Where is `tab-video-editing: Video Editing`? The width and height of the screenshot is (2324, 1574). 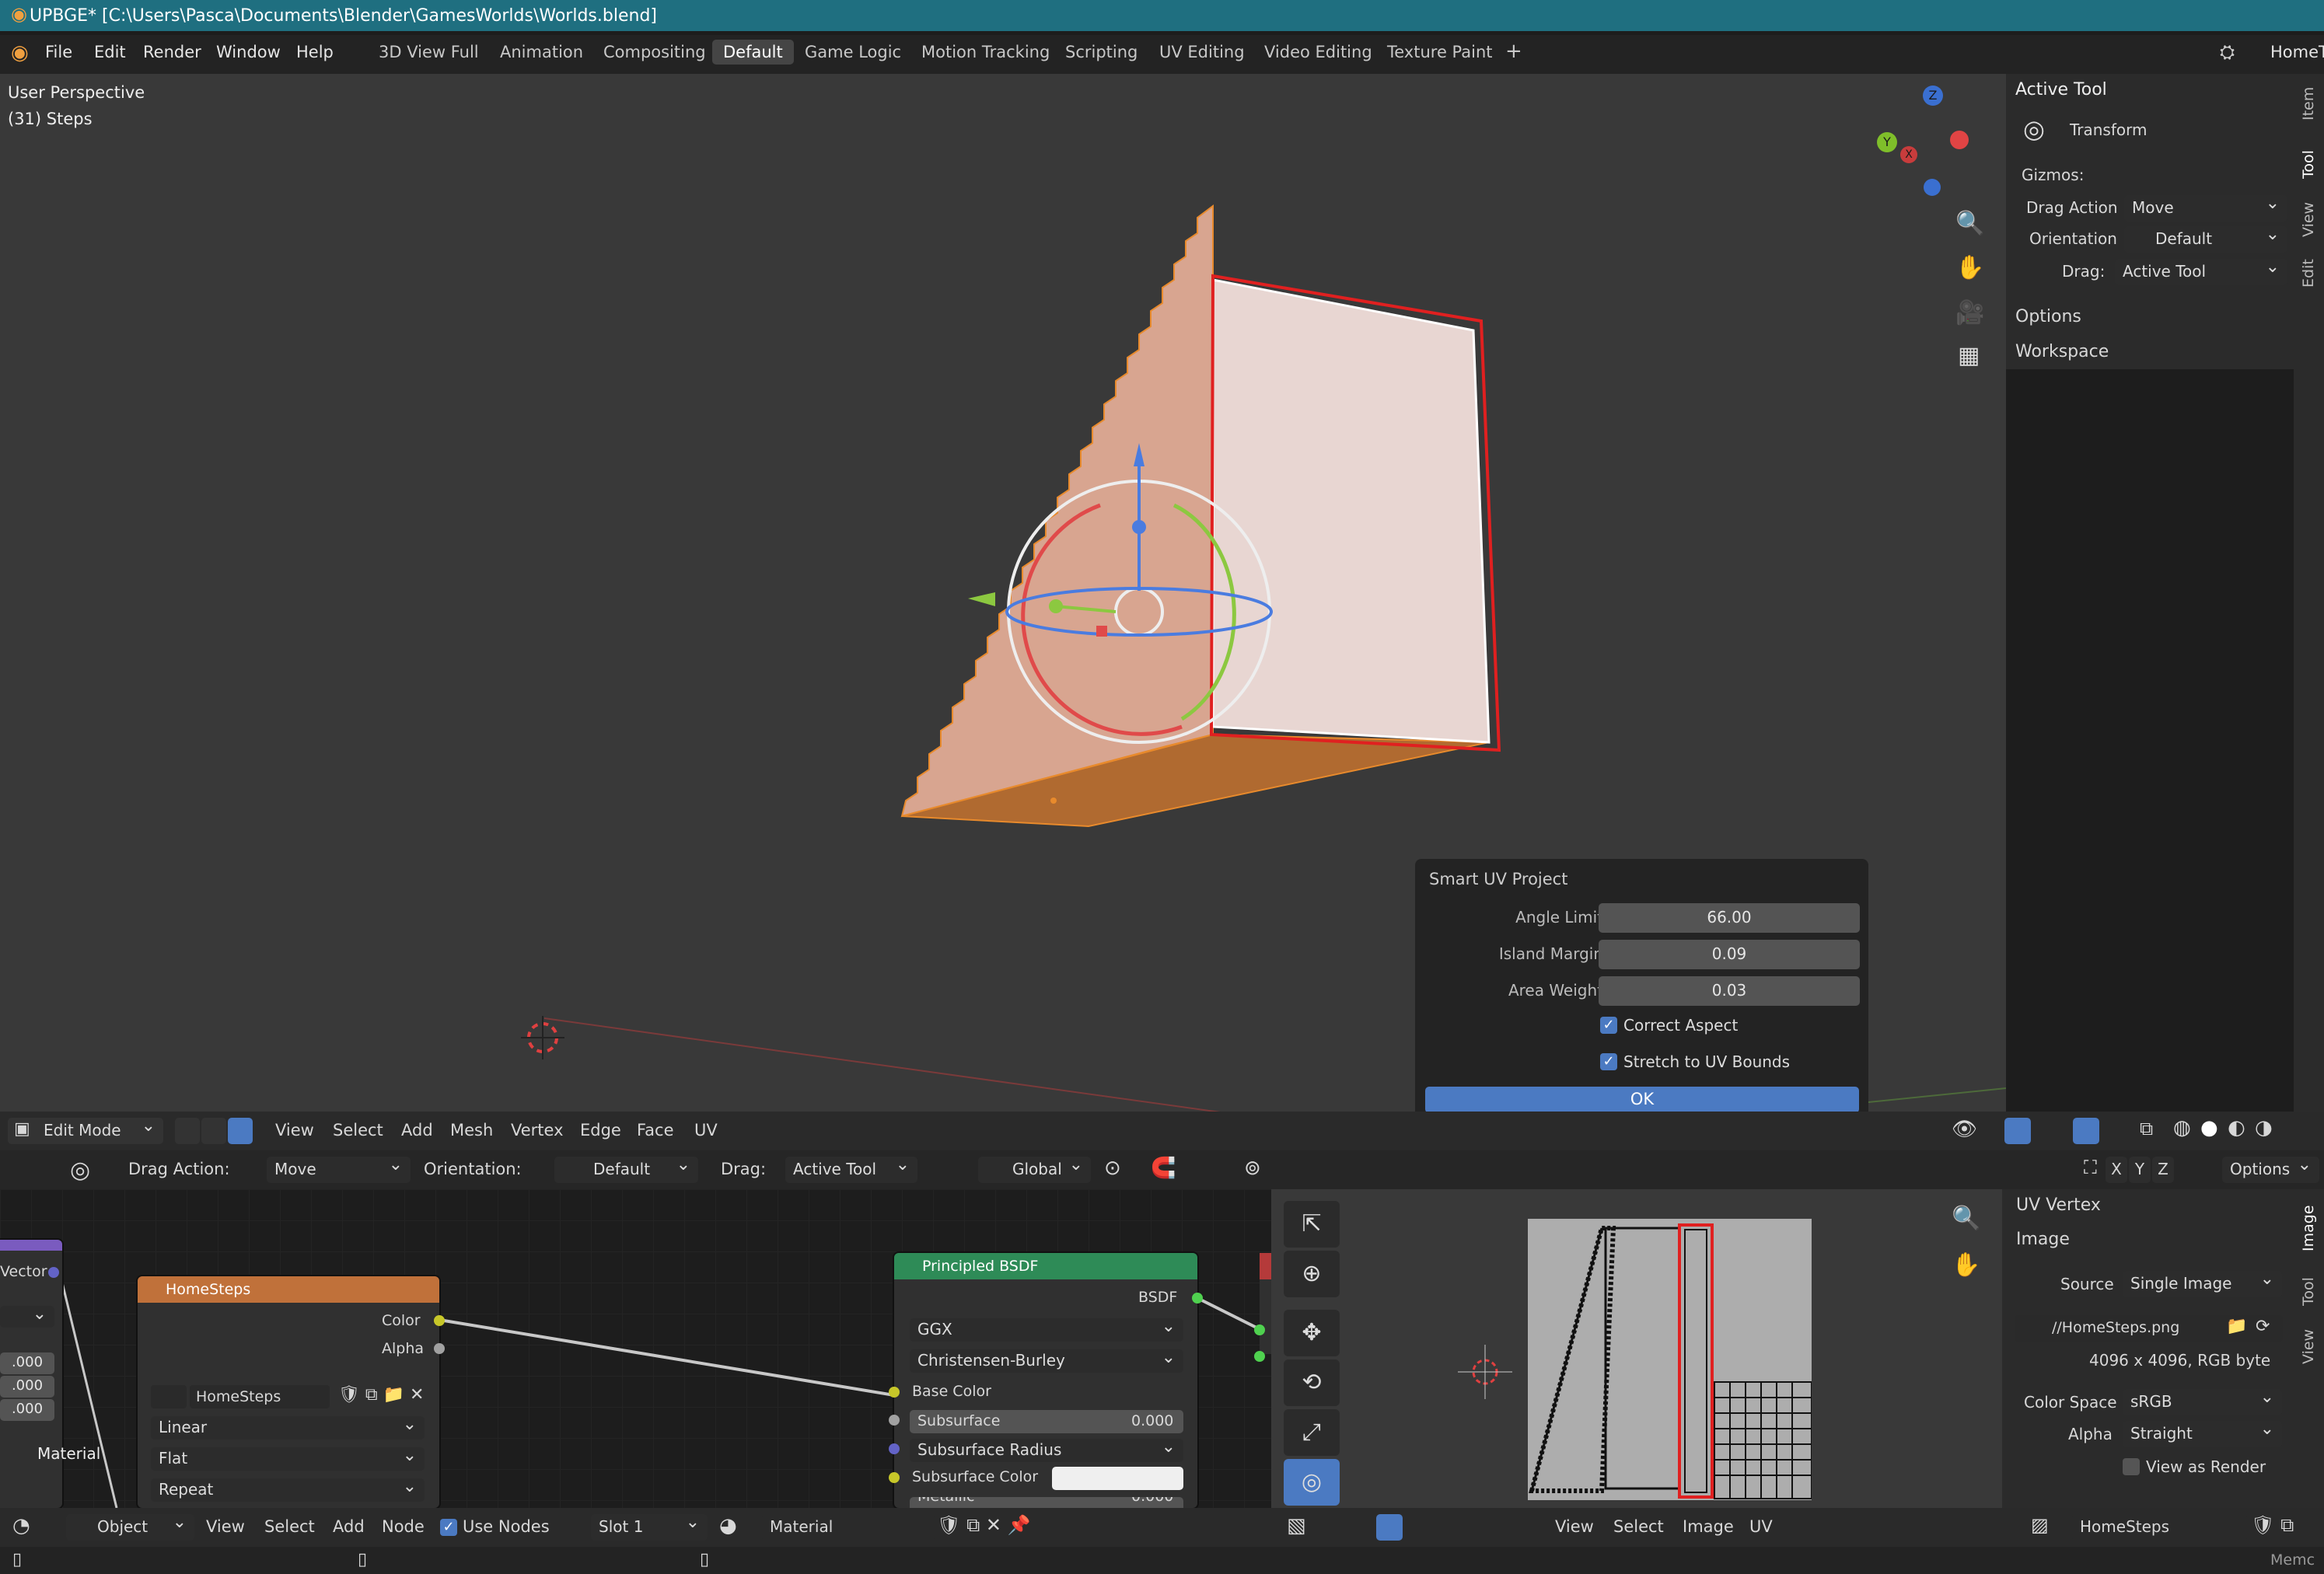
tab-video-editing: Video Editing is located at coordinates (1318, 52).